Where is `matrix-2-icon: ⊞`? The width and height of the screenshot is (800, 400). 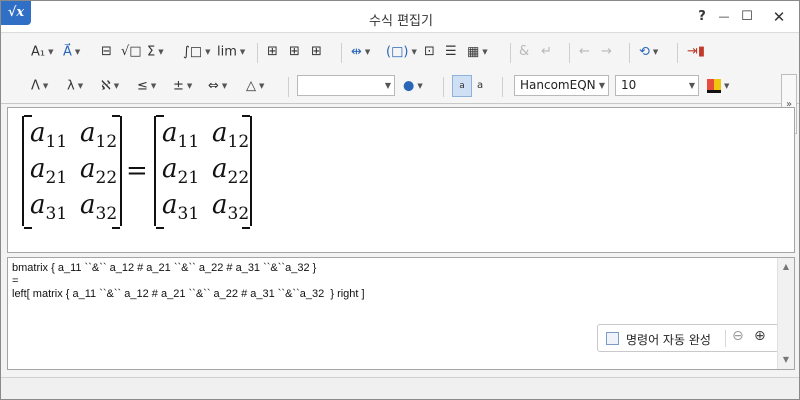
matrix-2-icon: ⊞ is located at coordinates (294, 51).